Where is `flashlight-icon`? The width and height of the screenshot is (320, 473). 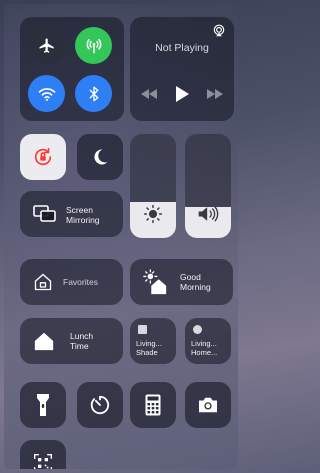
flashlight-icon is located at coordinates (43, 405).